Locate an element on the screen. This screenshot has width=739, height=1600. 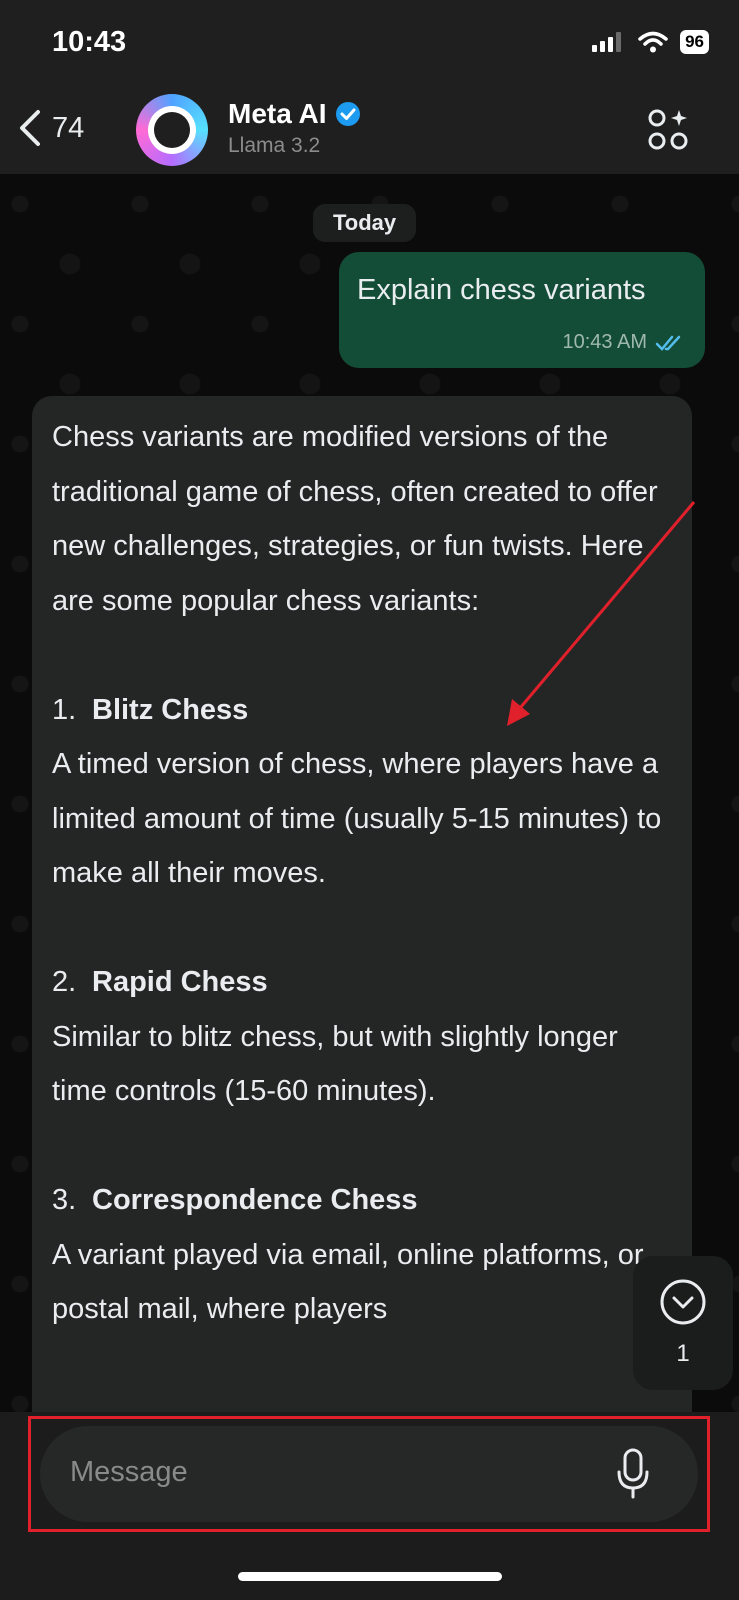
status-time: 10:43 is located at coordinates (89, 42).